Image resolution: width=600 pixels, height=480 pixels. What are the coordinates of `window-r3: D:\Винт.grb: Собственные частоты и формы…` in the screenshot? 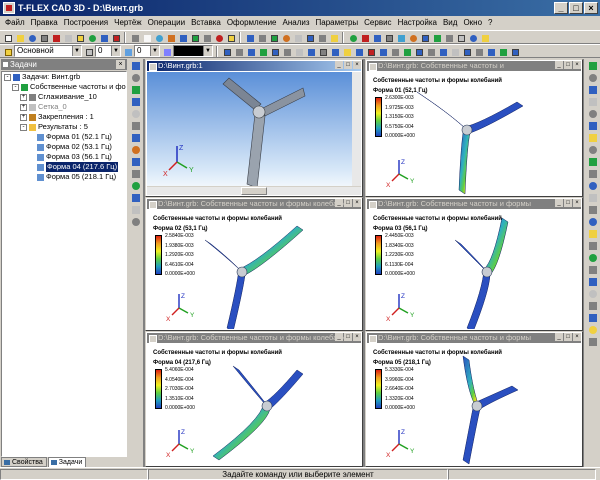 It's located at (474, 264).